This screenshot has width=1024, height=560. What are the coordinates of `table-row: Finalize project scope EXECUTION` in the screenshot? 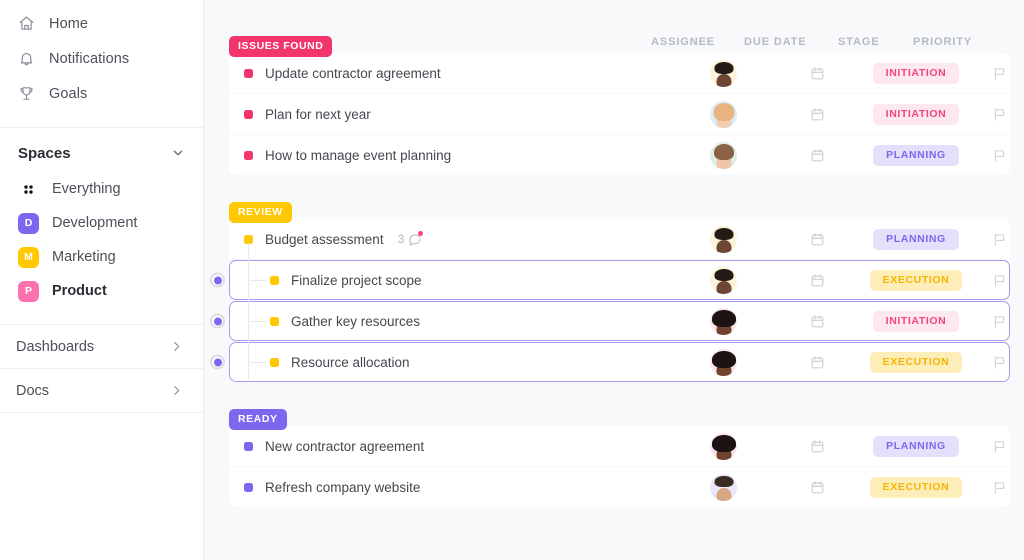 It's located at (610, 280).